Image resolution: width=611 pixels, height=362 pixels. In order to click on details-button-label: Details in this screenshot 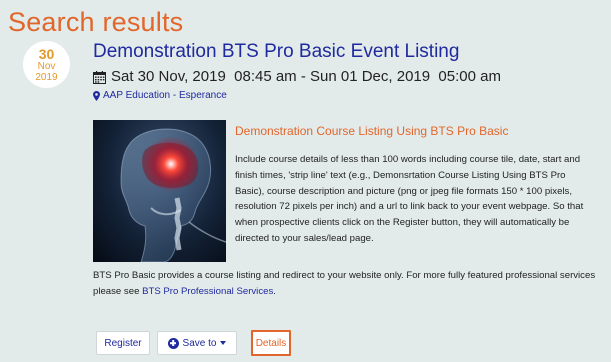, I will do `click(271, 343)`.